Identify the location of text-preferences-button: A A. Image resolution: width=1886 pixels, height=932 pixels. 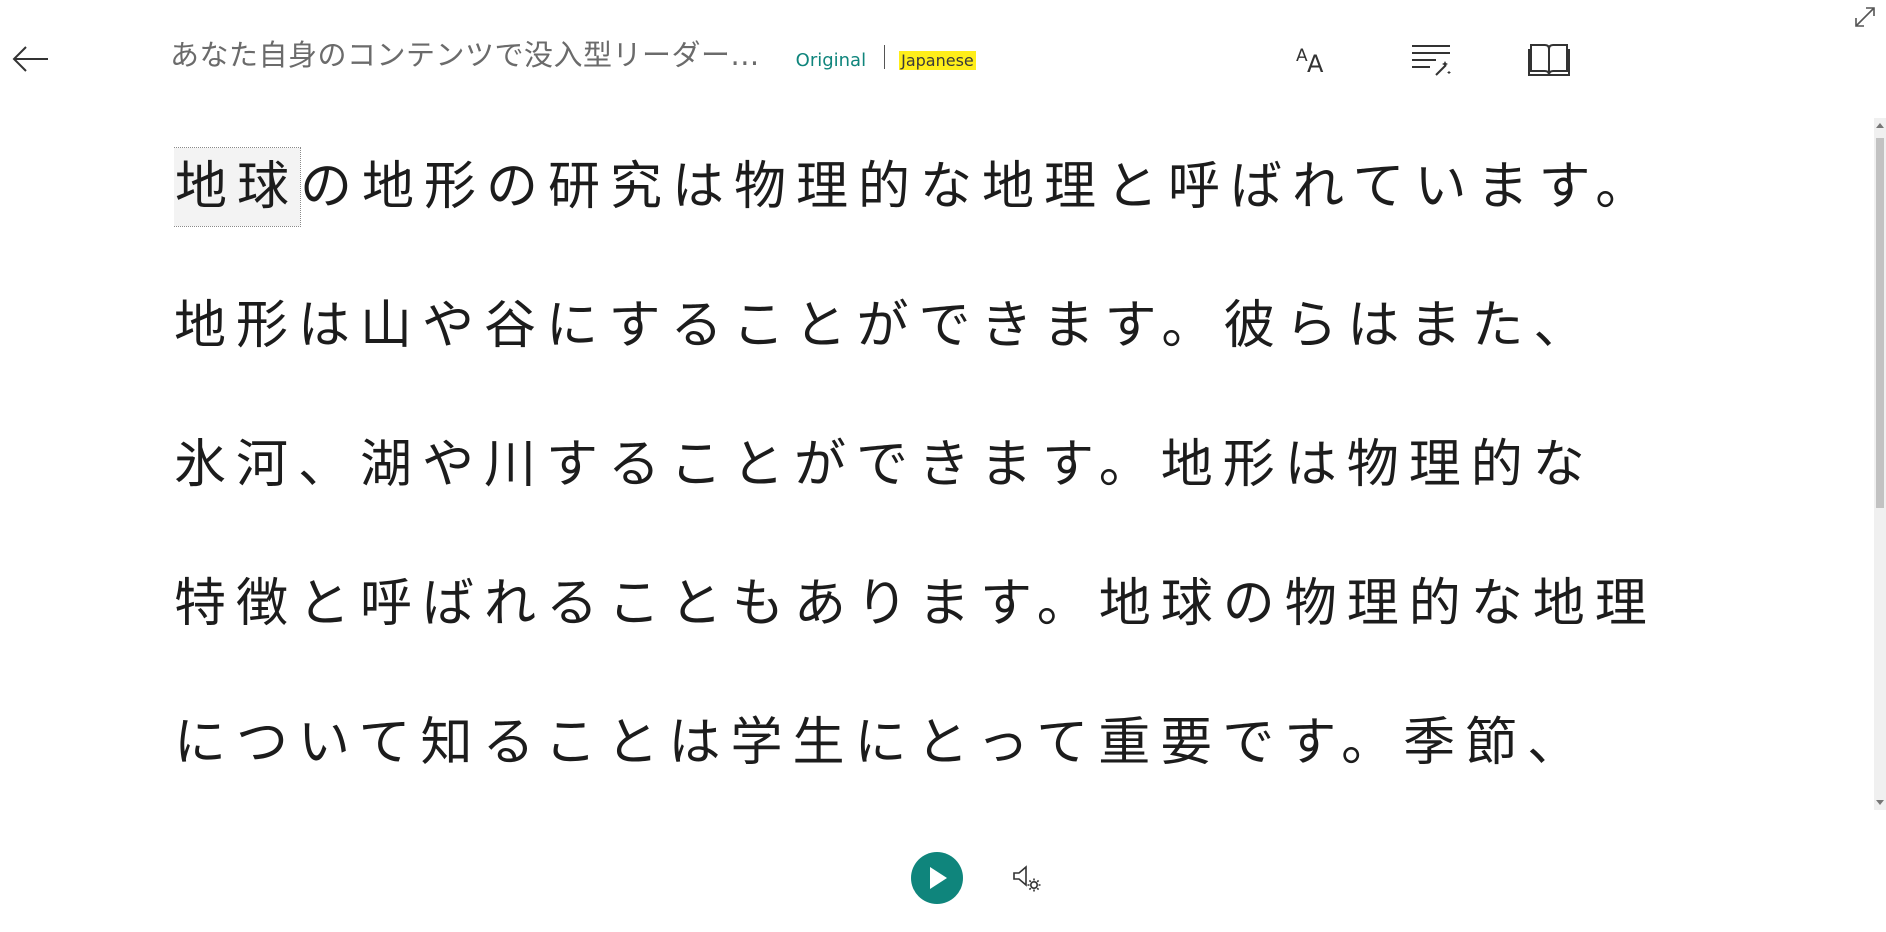
(1313, 59).